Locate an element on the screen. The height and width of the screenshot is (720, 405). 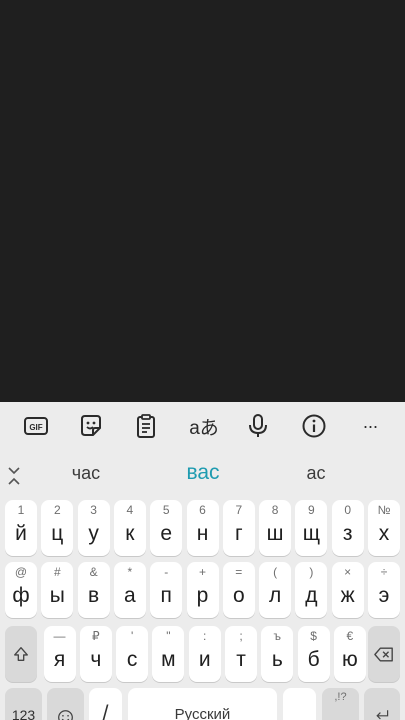
key-0-2: 3у is located at coordinates (93, 528).